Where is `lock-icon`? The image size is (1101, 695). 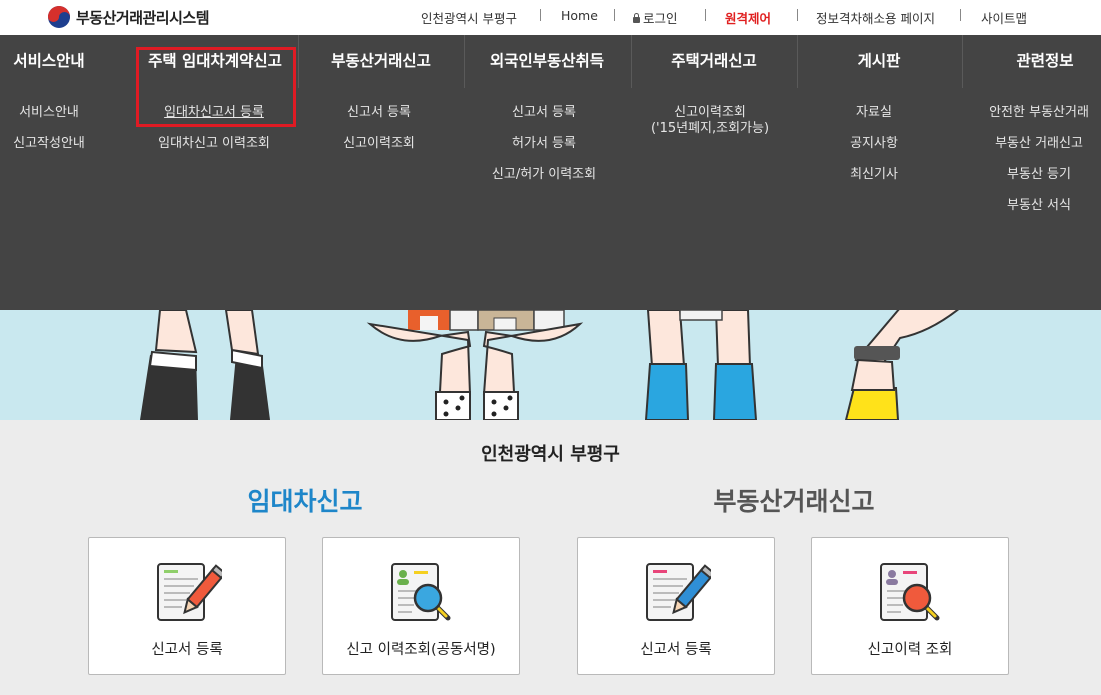
lock-icon is located at coordinates (636, 18).